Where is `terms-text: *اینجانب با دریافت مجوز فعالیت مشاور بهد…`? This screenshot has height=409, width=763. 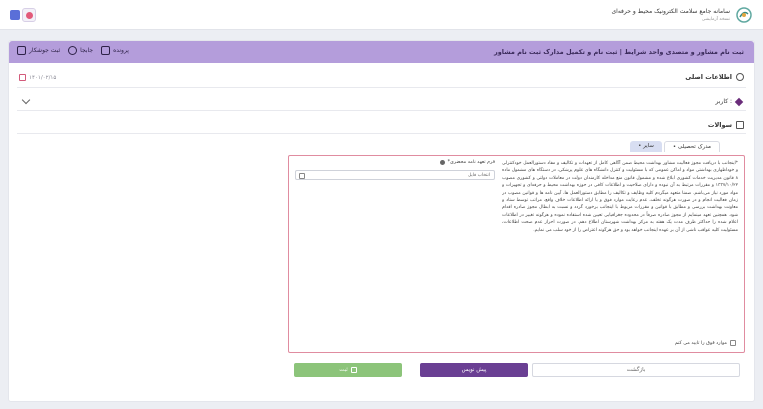
terms-text: *اینجانب با دریافت مجوز فعالیت مشاور بهد… is located at coordinates (620, 197).